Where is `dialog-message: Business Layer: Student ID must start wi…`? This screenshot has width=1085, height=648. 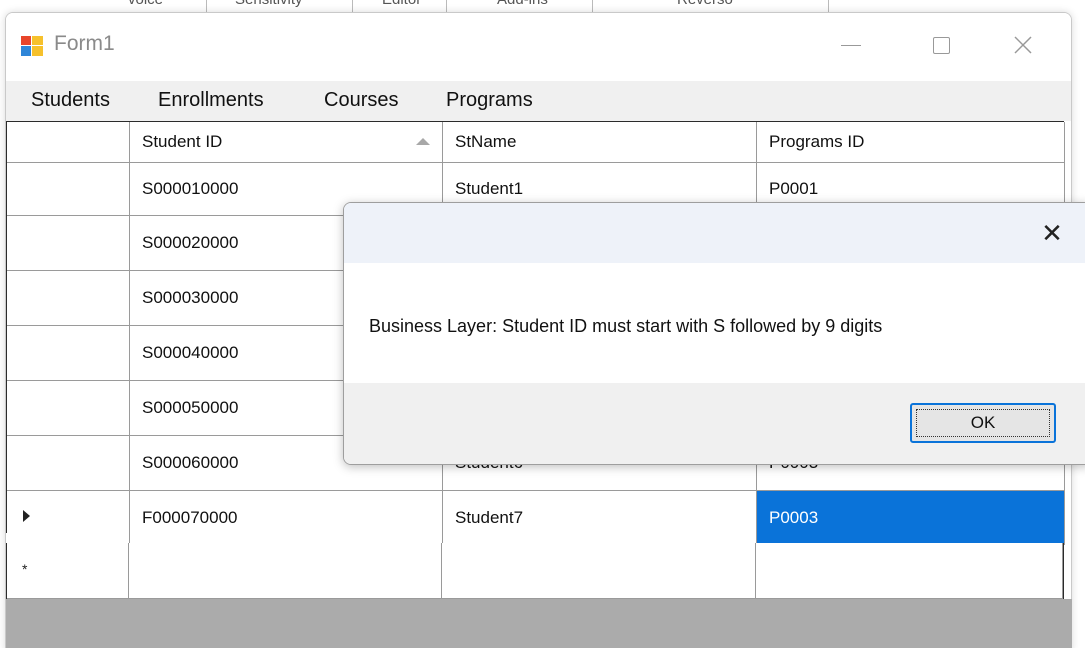
dialog-message: Business Layer: Student ID must start wi… is located at coordinates (626, 326).